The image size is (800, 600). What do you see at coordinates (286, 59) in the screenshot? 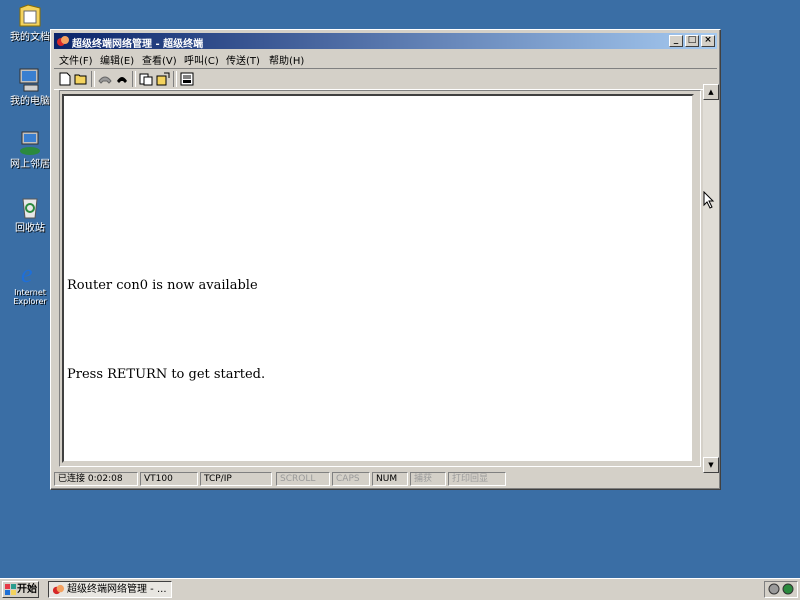
I see `menu-help: 帮助(H)` at bounding box center [286, 59].